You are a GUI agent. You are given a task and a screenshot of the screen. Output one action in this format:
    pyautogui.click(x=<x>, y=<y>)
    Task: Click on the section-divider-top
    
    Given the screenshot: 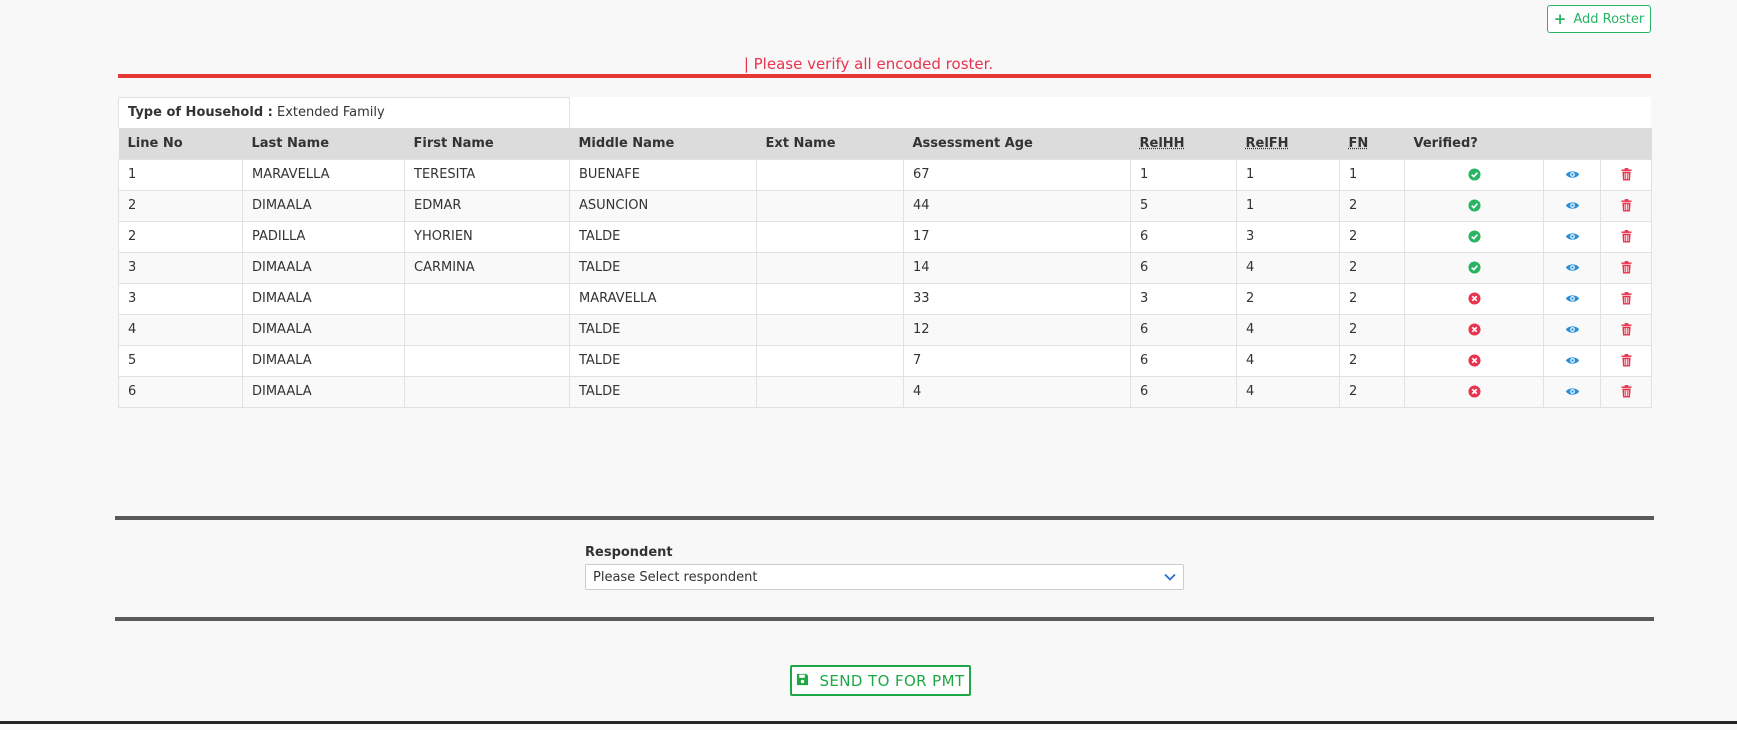 What is the action you would take?
    pyautogui.click(x=884, y=518)
    